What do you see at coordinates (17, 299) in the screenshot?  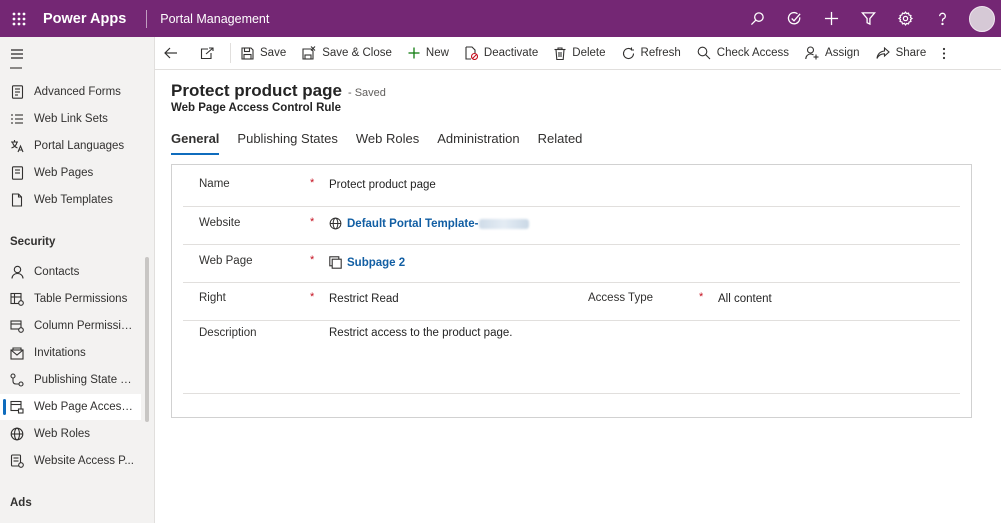 I see `table-permission-icon` at bounding box center [17, 299].